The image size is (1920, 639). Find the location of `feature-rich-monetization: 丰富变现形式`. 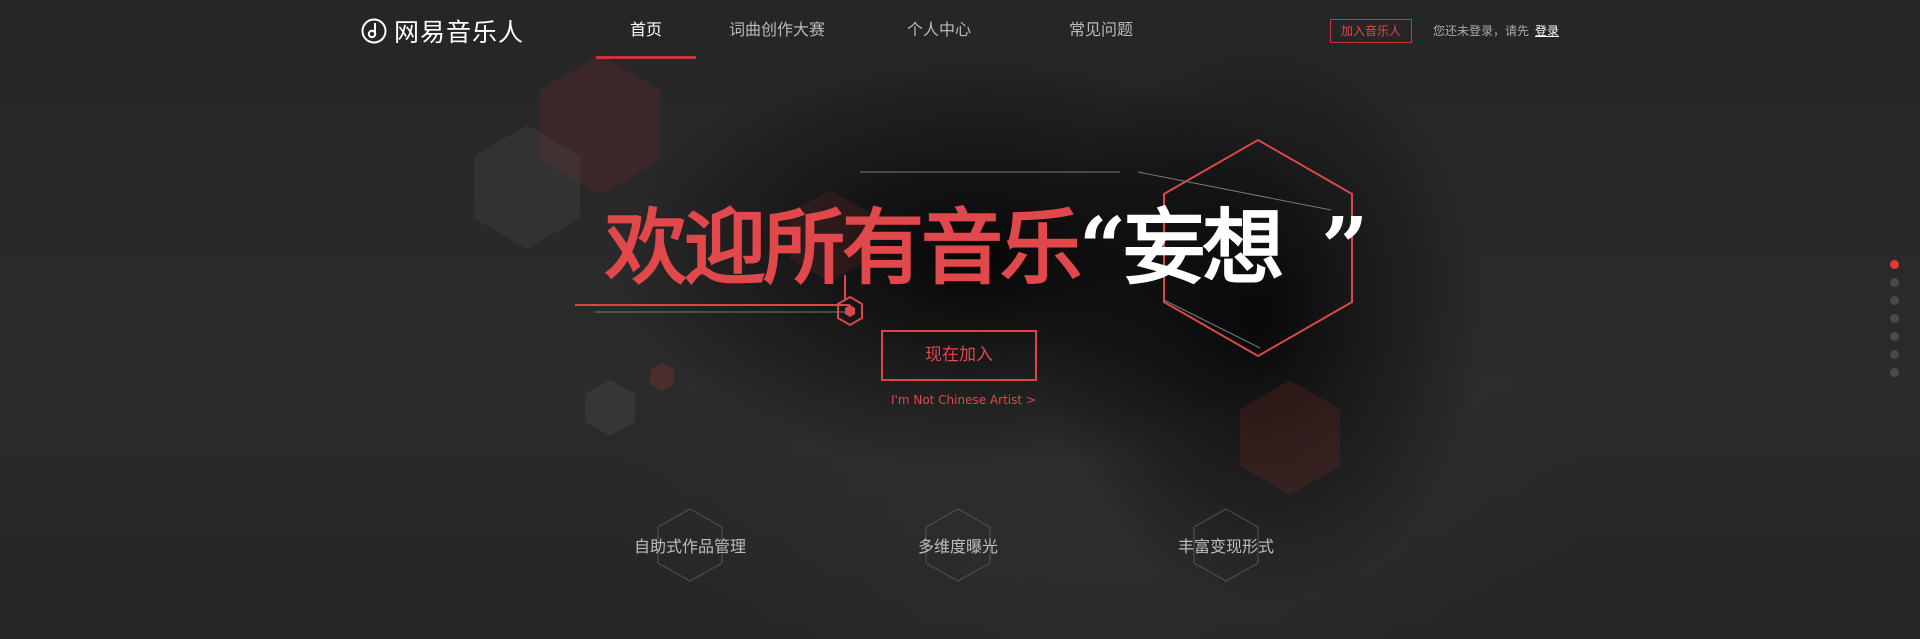

feature-rich-monetization: 丰富变现形式 is located at coordinates (1226, 545).